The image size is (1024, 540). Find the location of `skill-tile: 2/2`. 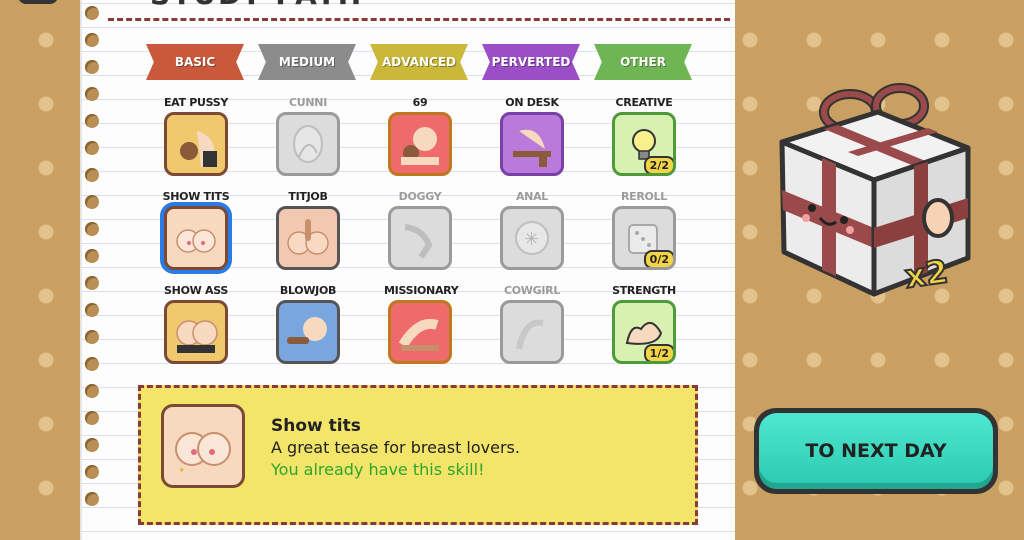

skill-tile: 2/2 is located at coordinates (644, 144).